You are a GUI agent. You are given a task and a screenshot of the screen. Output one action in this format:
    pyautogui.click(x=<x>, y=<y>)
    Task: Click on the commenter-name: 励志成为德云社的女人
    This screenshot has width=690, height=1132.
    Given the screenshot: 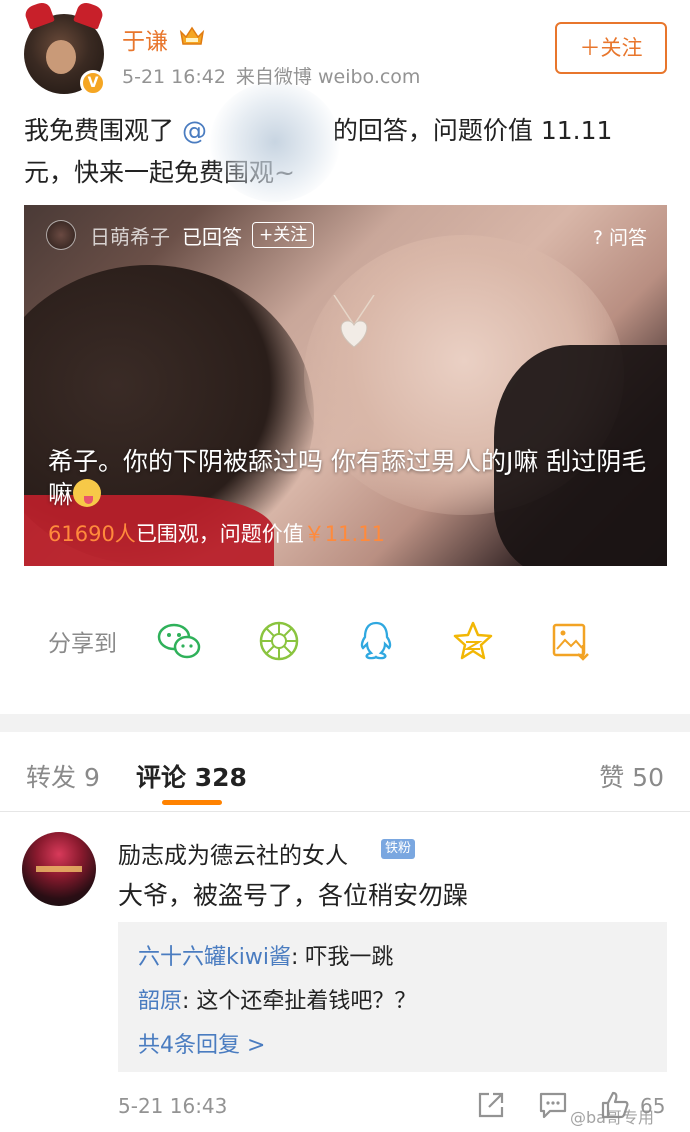 What is the action you would take?
    pyautogui.click(x=233, y=853)
    